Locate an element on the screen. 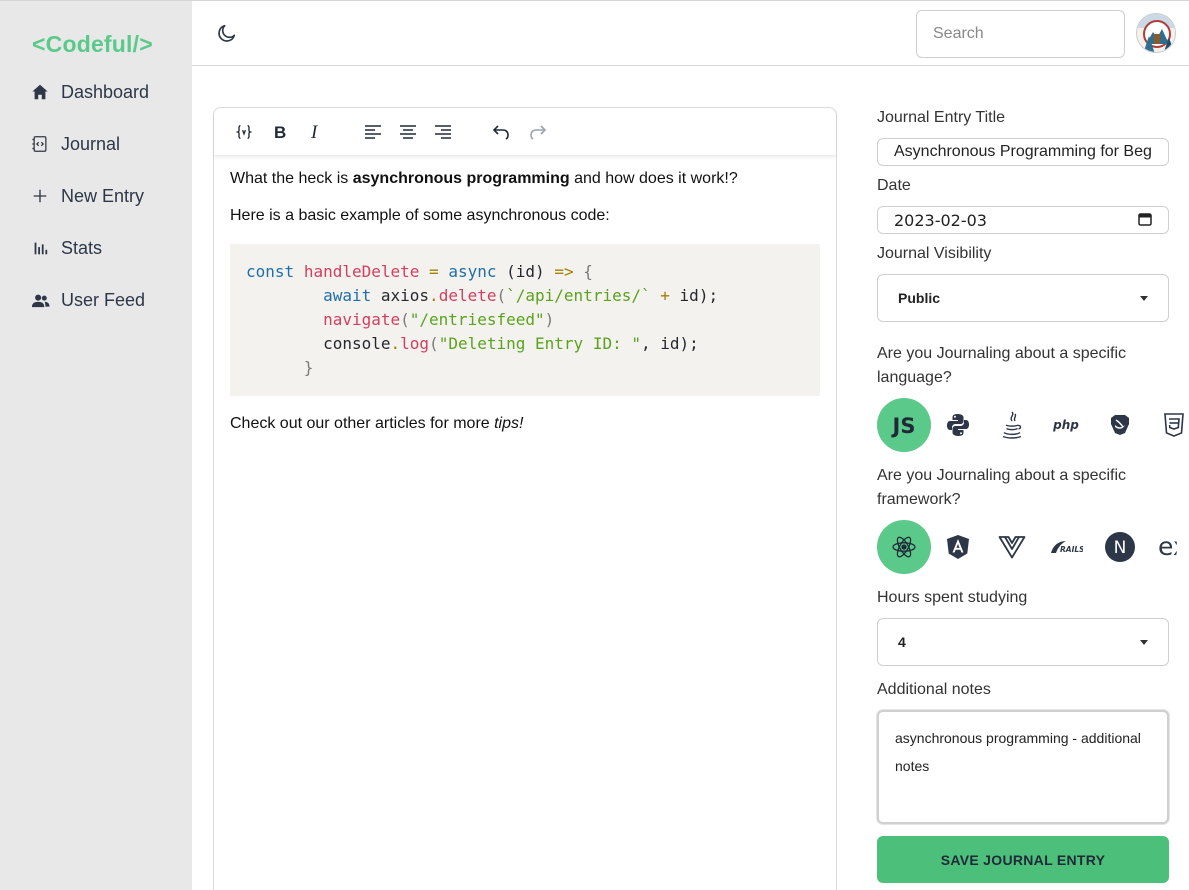 Image resolution: width=1189 pixels, height=890 pixels. svg-text: I is located at coordinates (314, 132).